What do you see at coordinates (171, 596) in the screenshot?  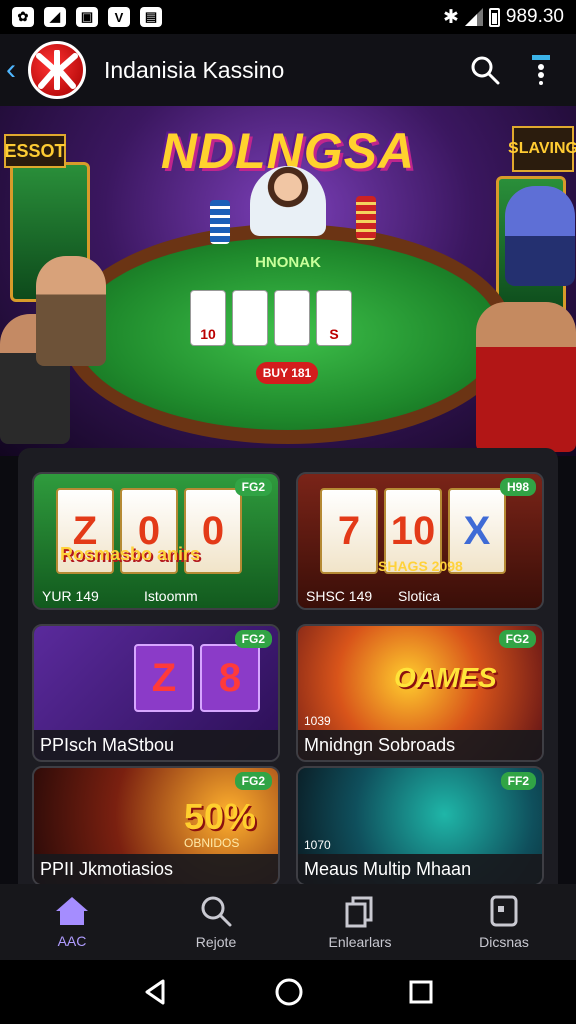 I see `game-caption-right: Istoomm` at bounding box center [171, 596].